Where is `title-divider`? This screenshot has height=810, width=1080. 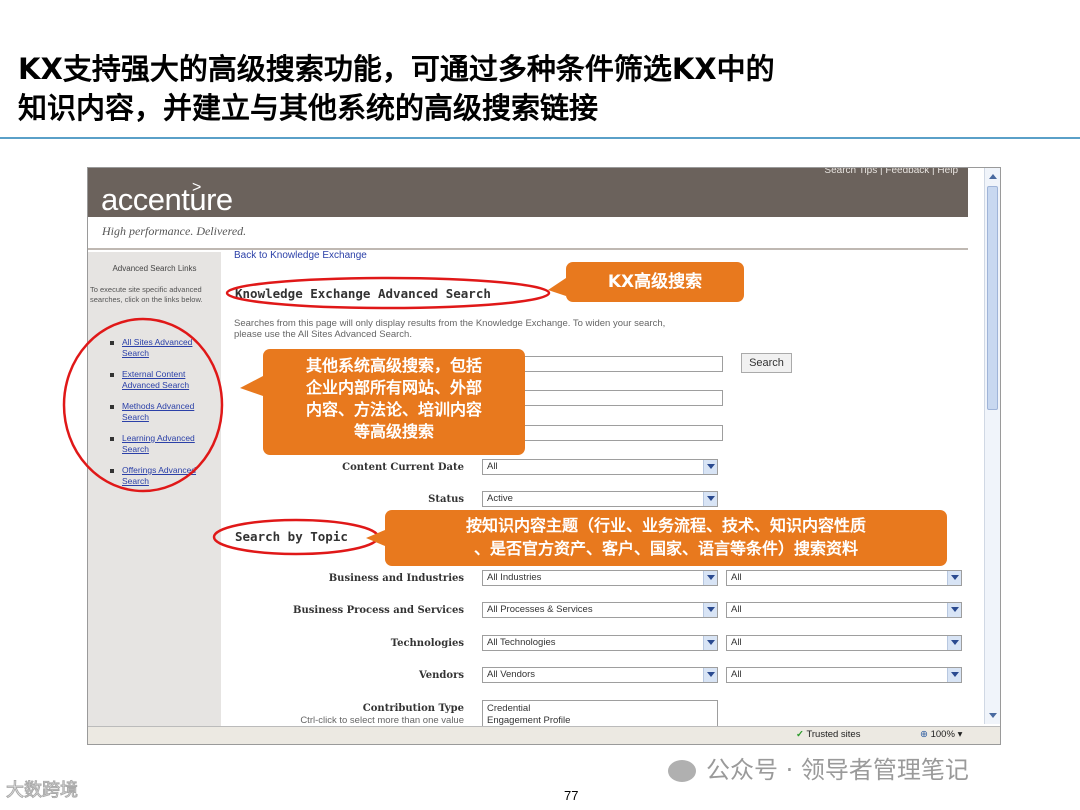
title-divider is located at coordinates (540, 138).